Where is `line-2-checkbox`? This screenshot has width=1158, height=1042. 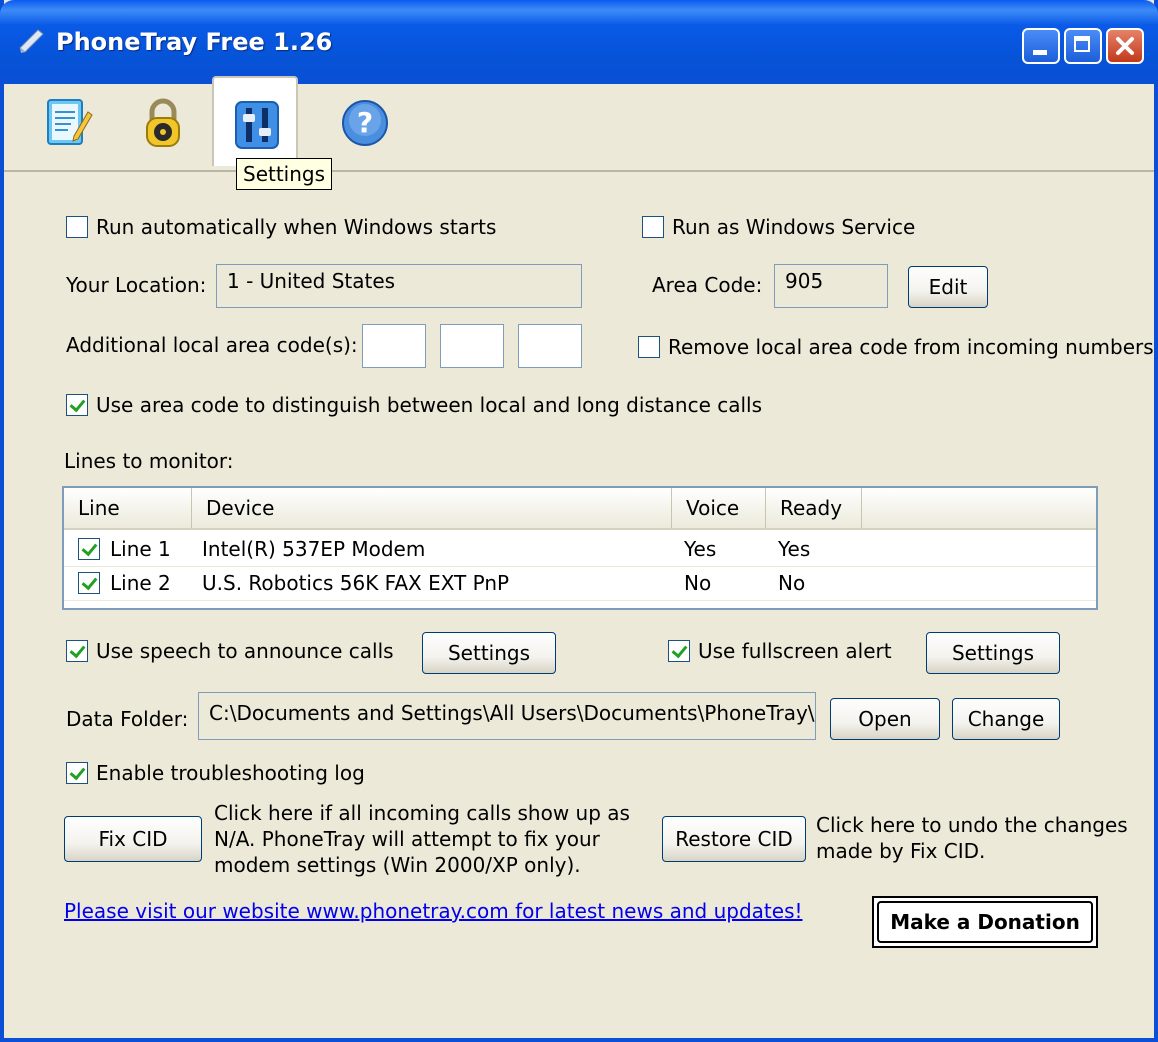 line-2-checkbox is located at coordinates (89, 583).